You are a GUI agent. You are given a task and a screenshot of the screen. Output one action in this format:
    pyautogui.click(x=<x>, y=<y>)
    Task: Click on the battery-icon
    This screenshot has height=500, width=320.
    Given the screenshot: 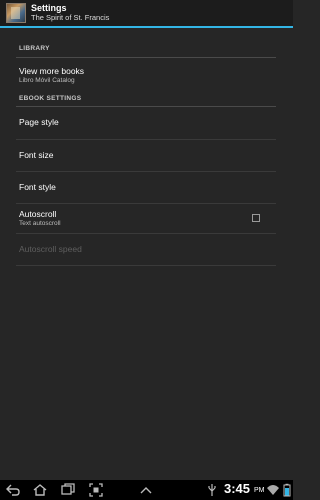 What is the action you would take?
    pyautogui.click(x=285, y=490)
    